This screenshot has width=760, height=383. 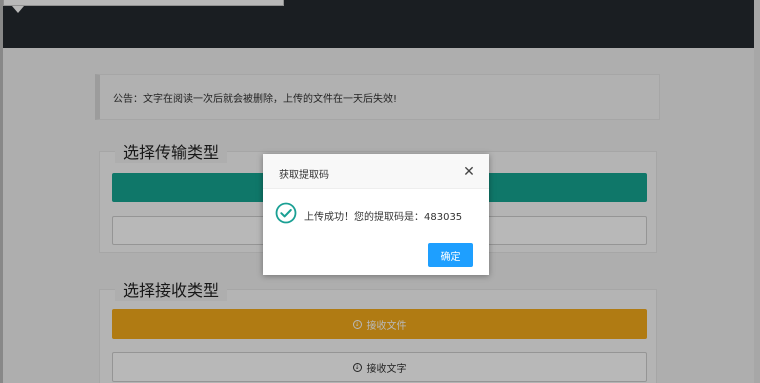 What do you see at coordinates (469, 172) in the screenshot?
I see `close-icon: ✕` at bounding box center [469, 172].